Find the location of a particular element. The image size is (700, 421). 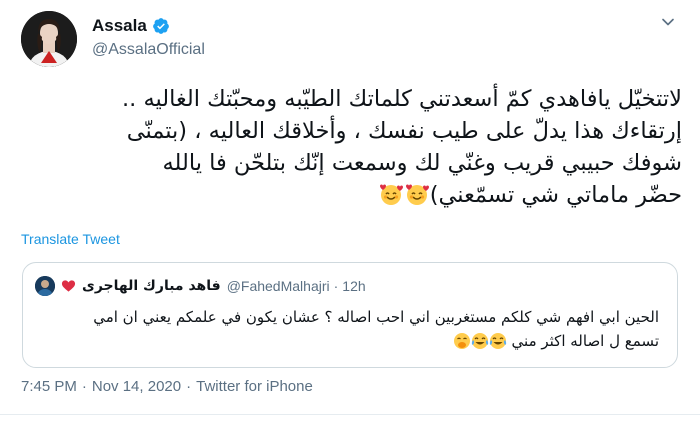

author-handle: @AssalaOfficial is located at coordinates (148, 50).